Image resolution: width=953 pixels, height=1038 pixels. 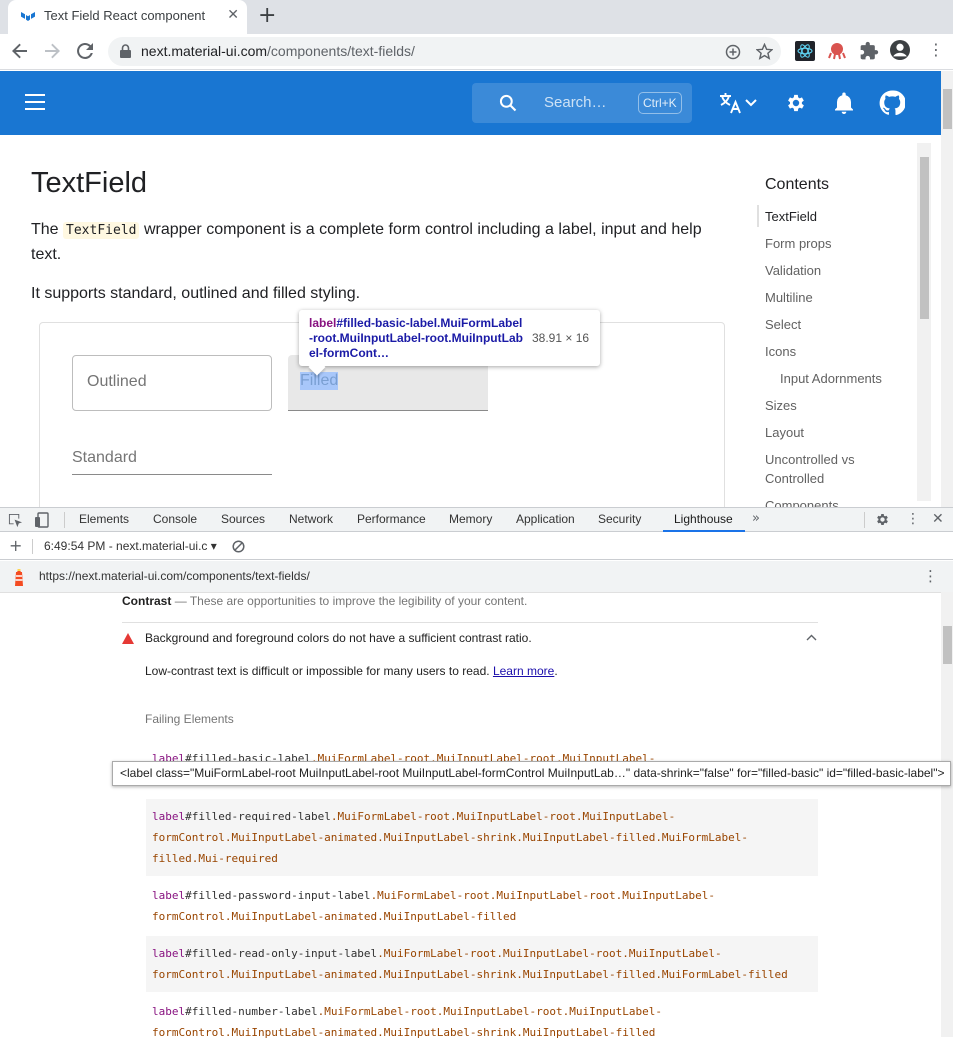 What do you see at coordinates (924, 238) in the screenshot?
I see `toc-scrollbar-thumb` at bounding box center [924, 238].